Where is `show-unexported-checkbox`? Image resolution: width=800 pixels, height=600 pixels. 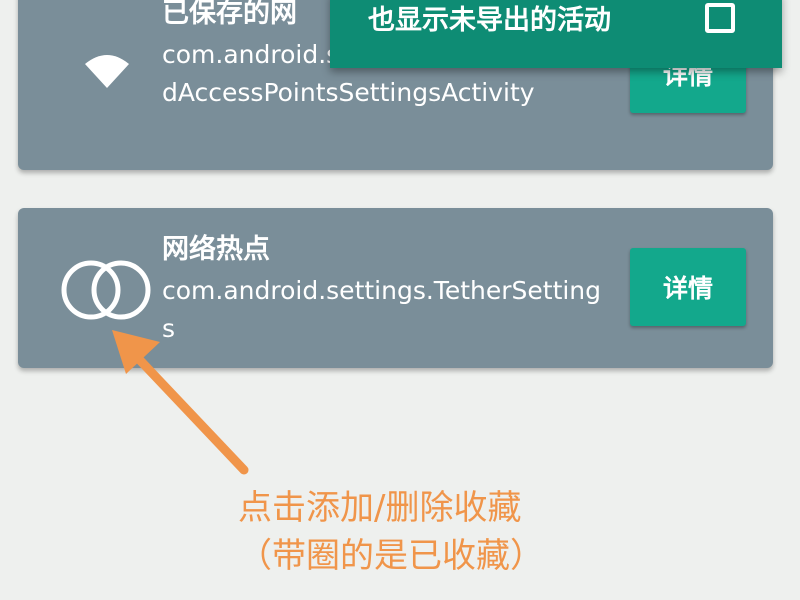 show-unexported-checkbox is located at coordinates (720, 18).